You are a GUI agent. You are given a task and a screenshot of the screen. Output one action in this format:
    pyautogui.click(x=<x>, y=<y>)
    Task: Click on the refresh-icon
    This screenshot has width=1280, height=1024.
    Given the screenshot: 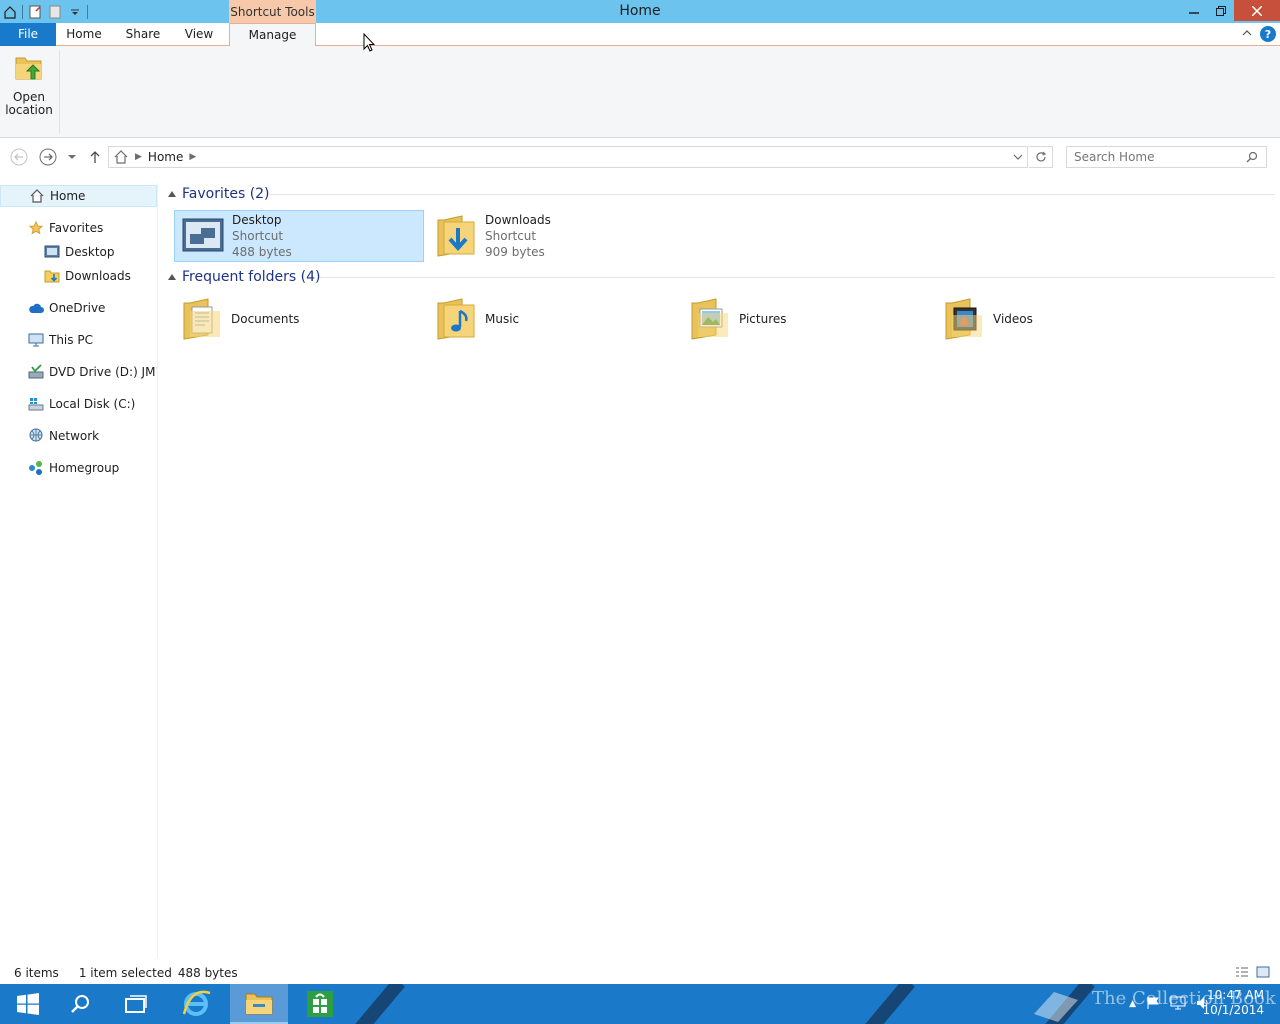 What is the action you would take?
    pyautogui.click(x=1040, y=156)
    